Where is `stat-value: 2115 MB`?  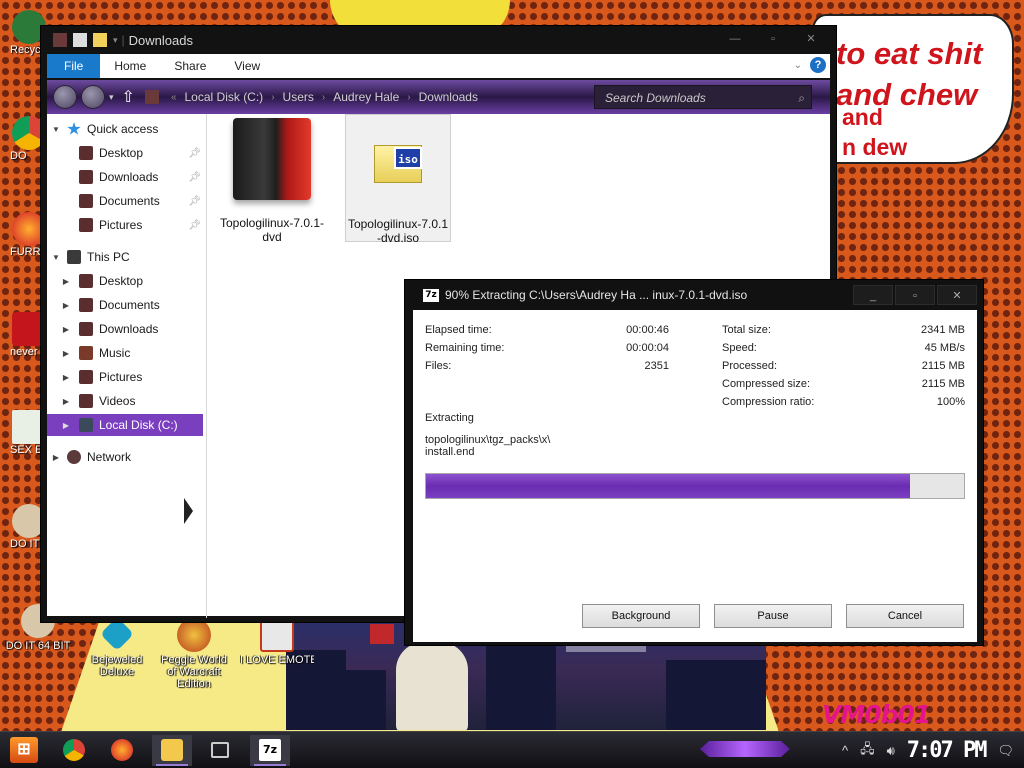 stat-value: 2115 MB is located at coordinates (943, 384).